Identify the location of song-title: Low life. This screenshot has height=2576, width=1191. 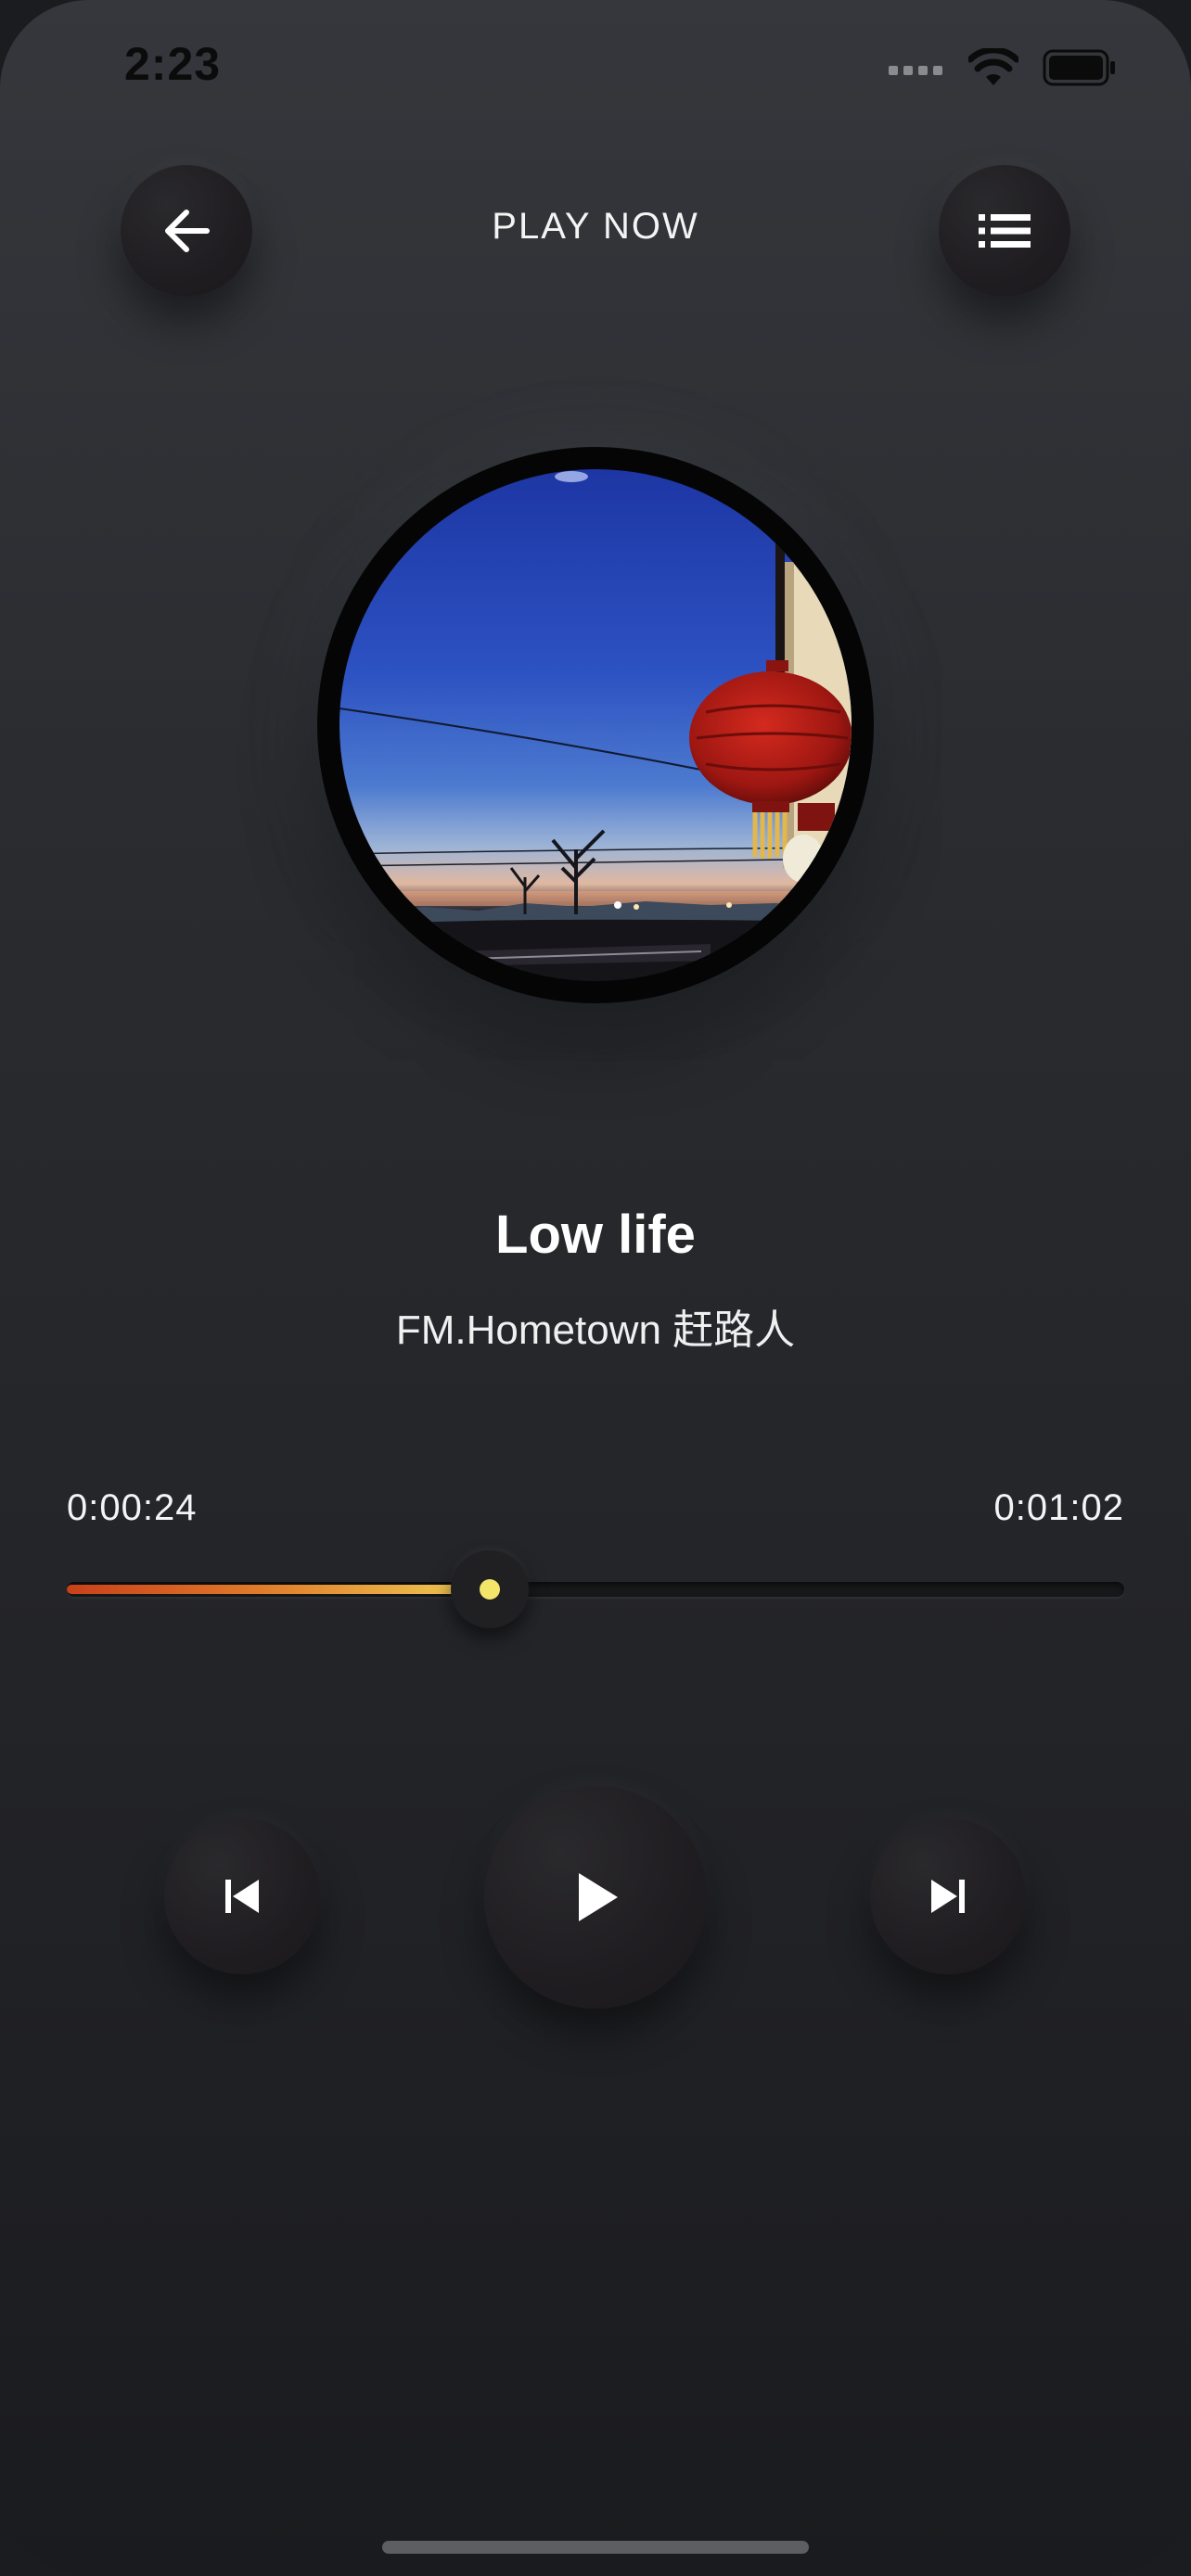
(595, 1235).